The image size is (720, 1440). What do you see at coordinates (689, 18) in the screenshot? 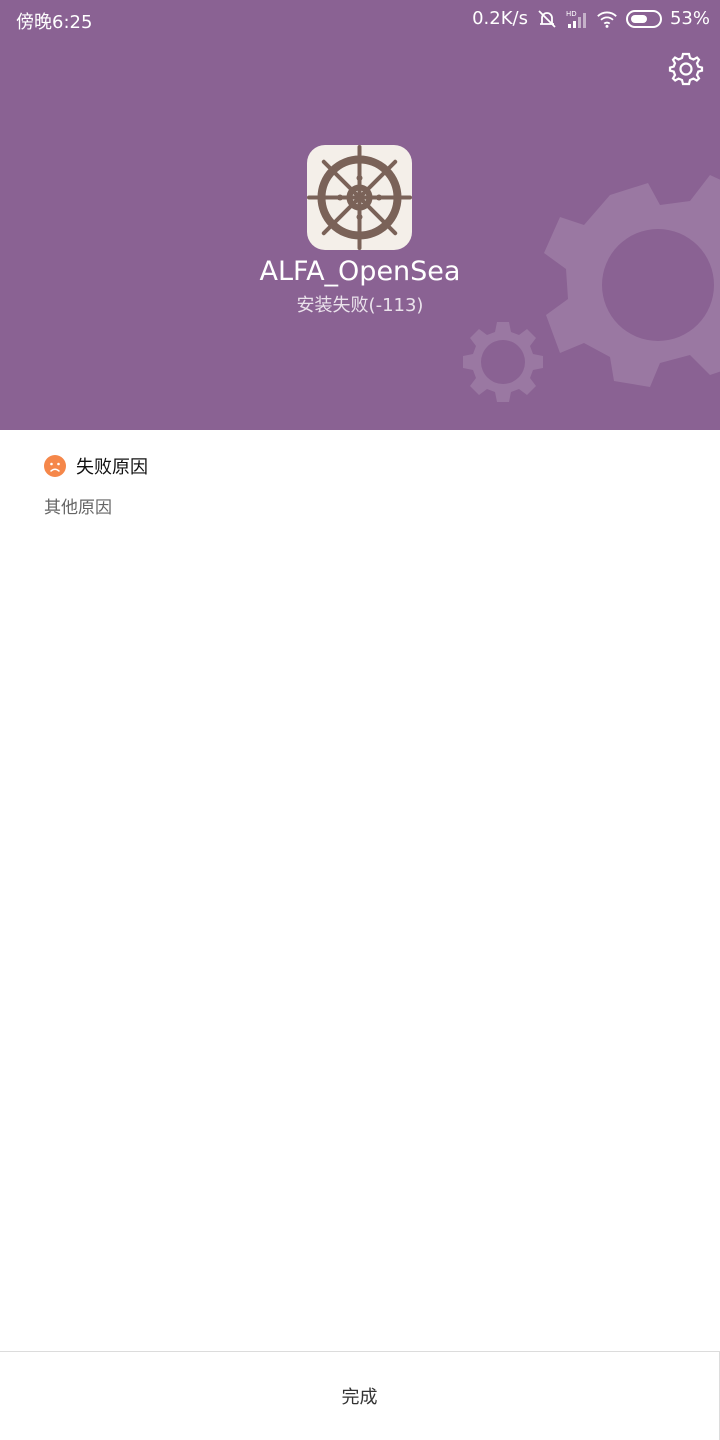
I see `battery-percent: 53%` at bounding box center [689, 18].